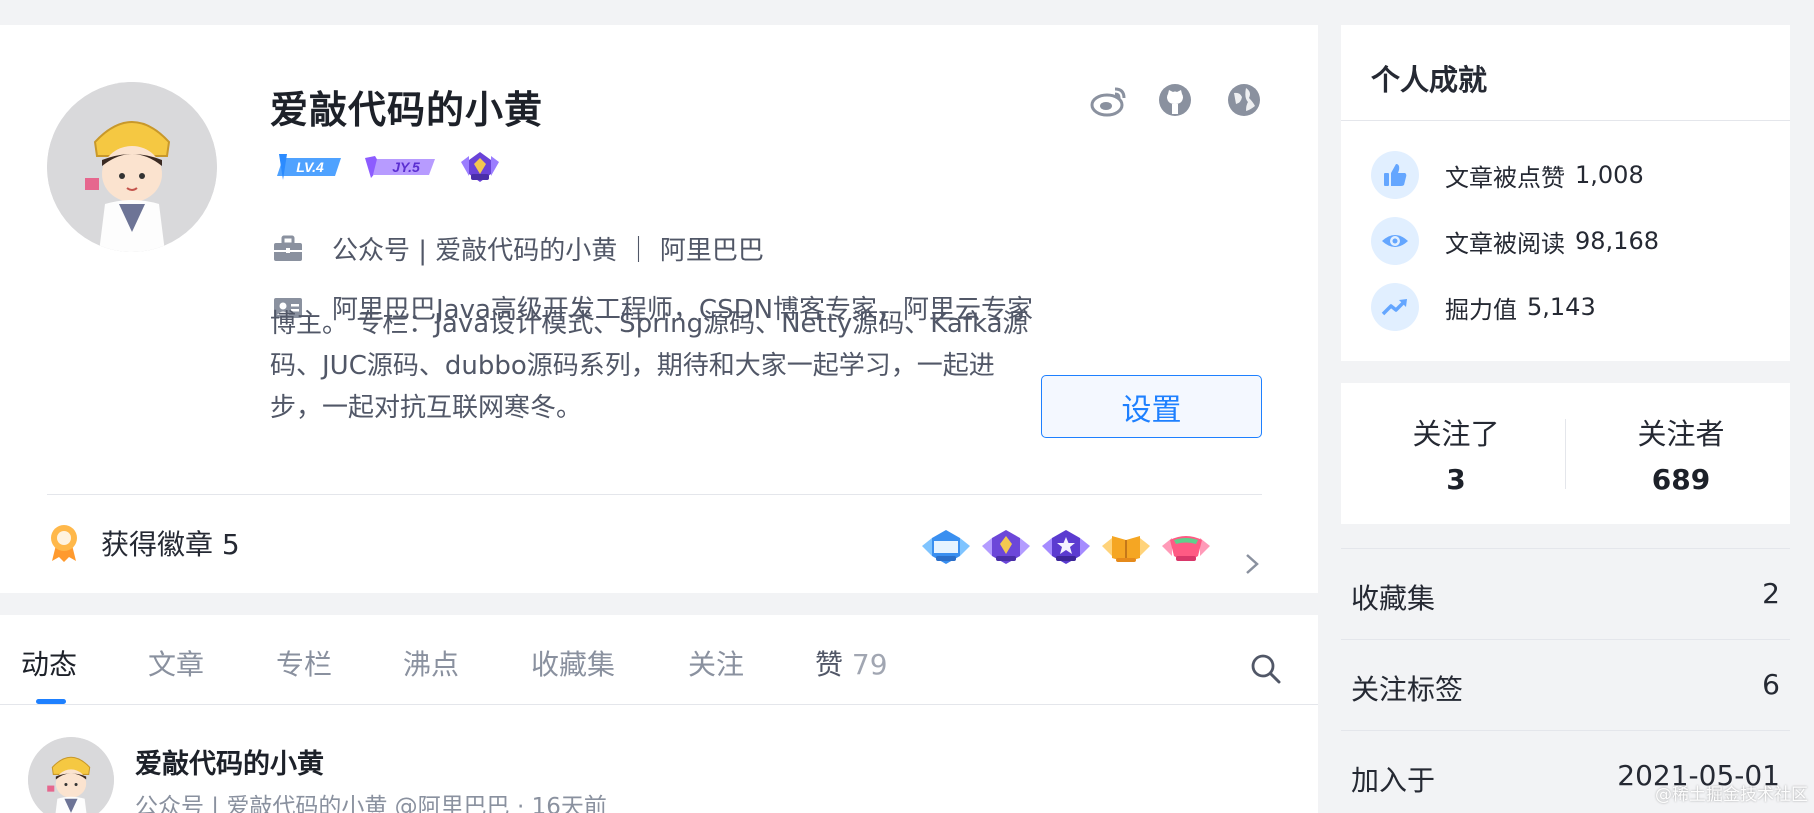 The image size is (1814, 813). I want to click on badge-writer-icon, so click(1006, 547).